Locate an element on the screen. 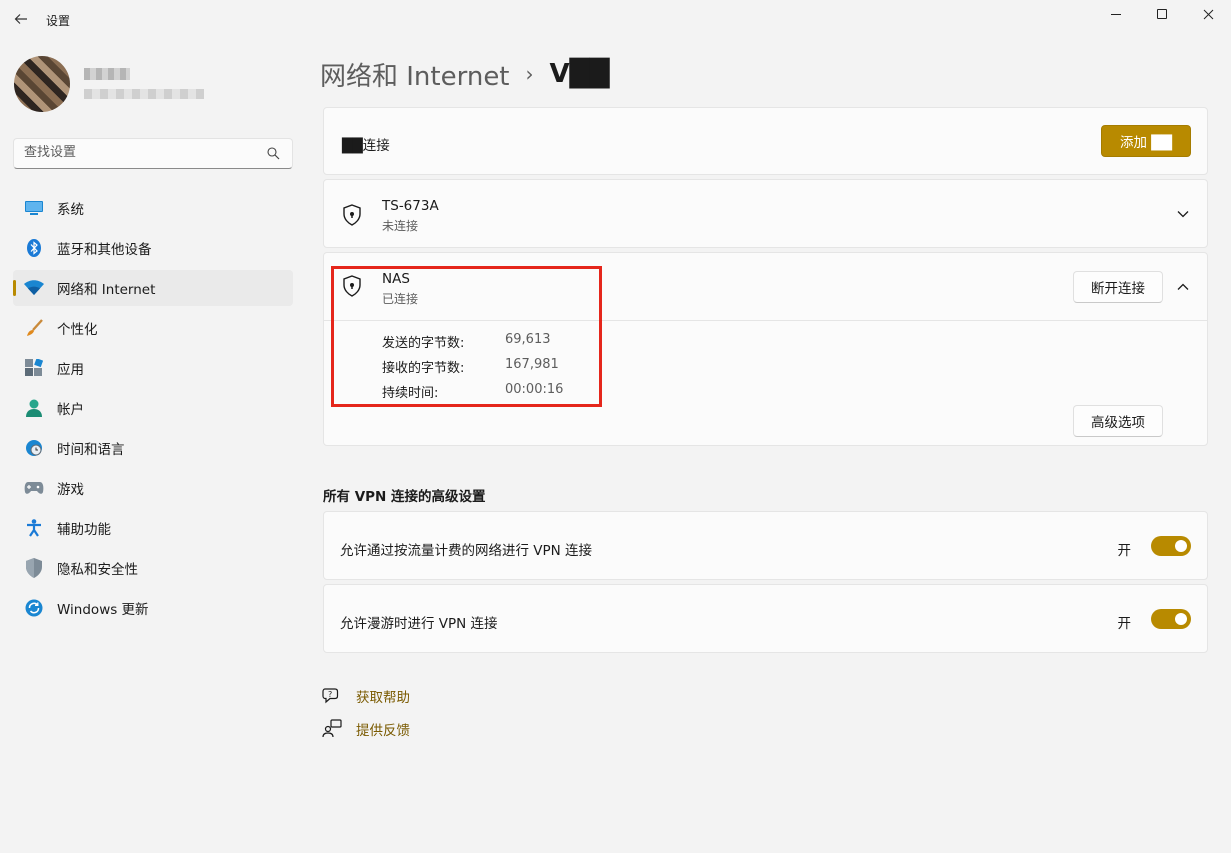  close-icon is located at coordinates (1208, 14).